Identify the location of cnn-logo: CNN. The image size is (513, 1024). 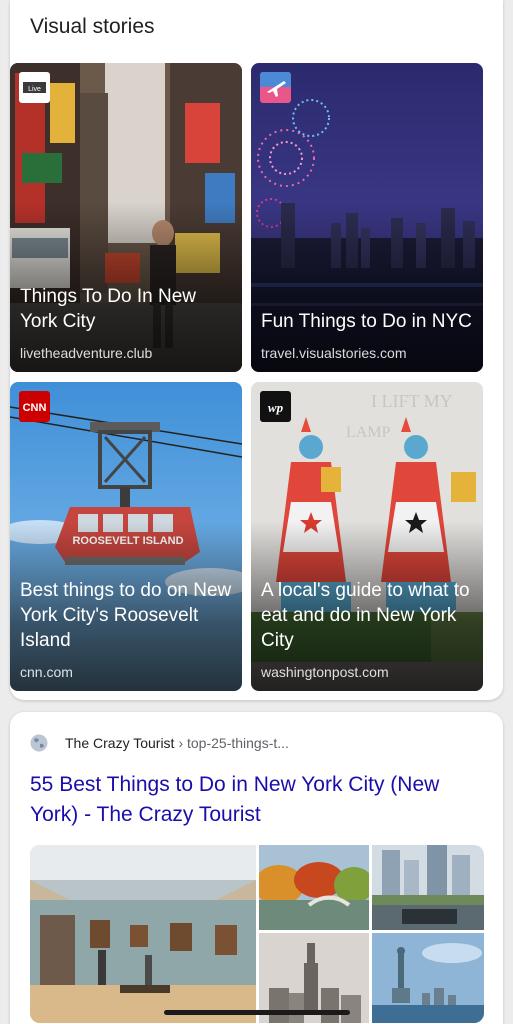
(34, 406).